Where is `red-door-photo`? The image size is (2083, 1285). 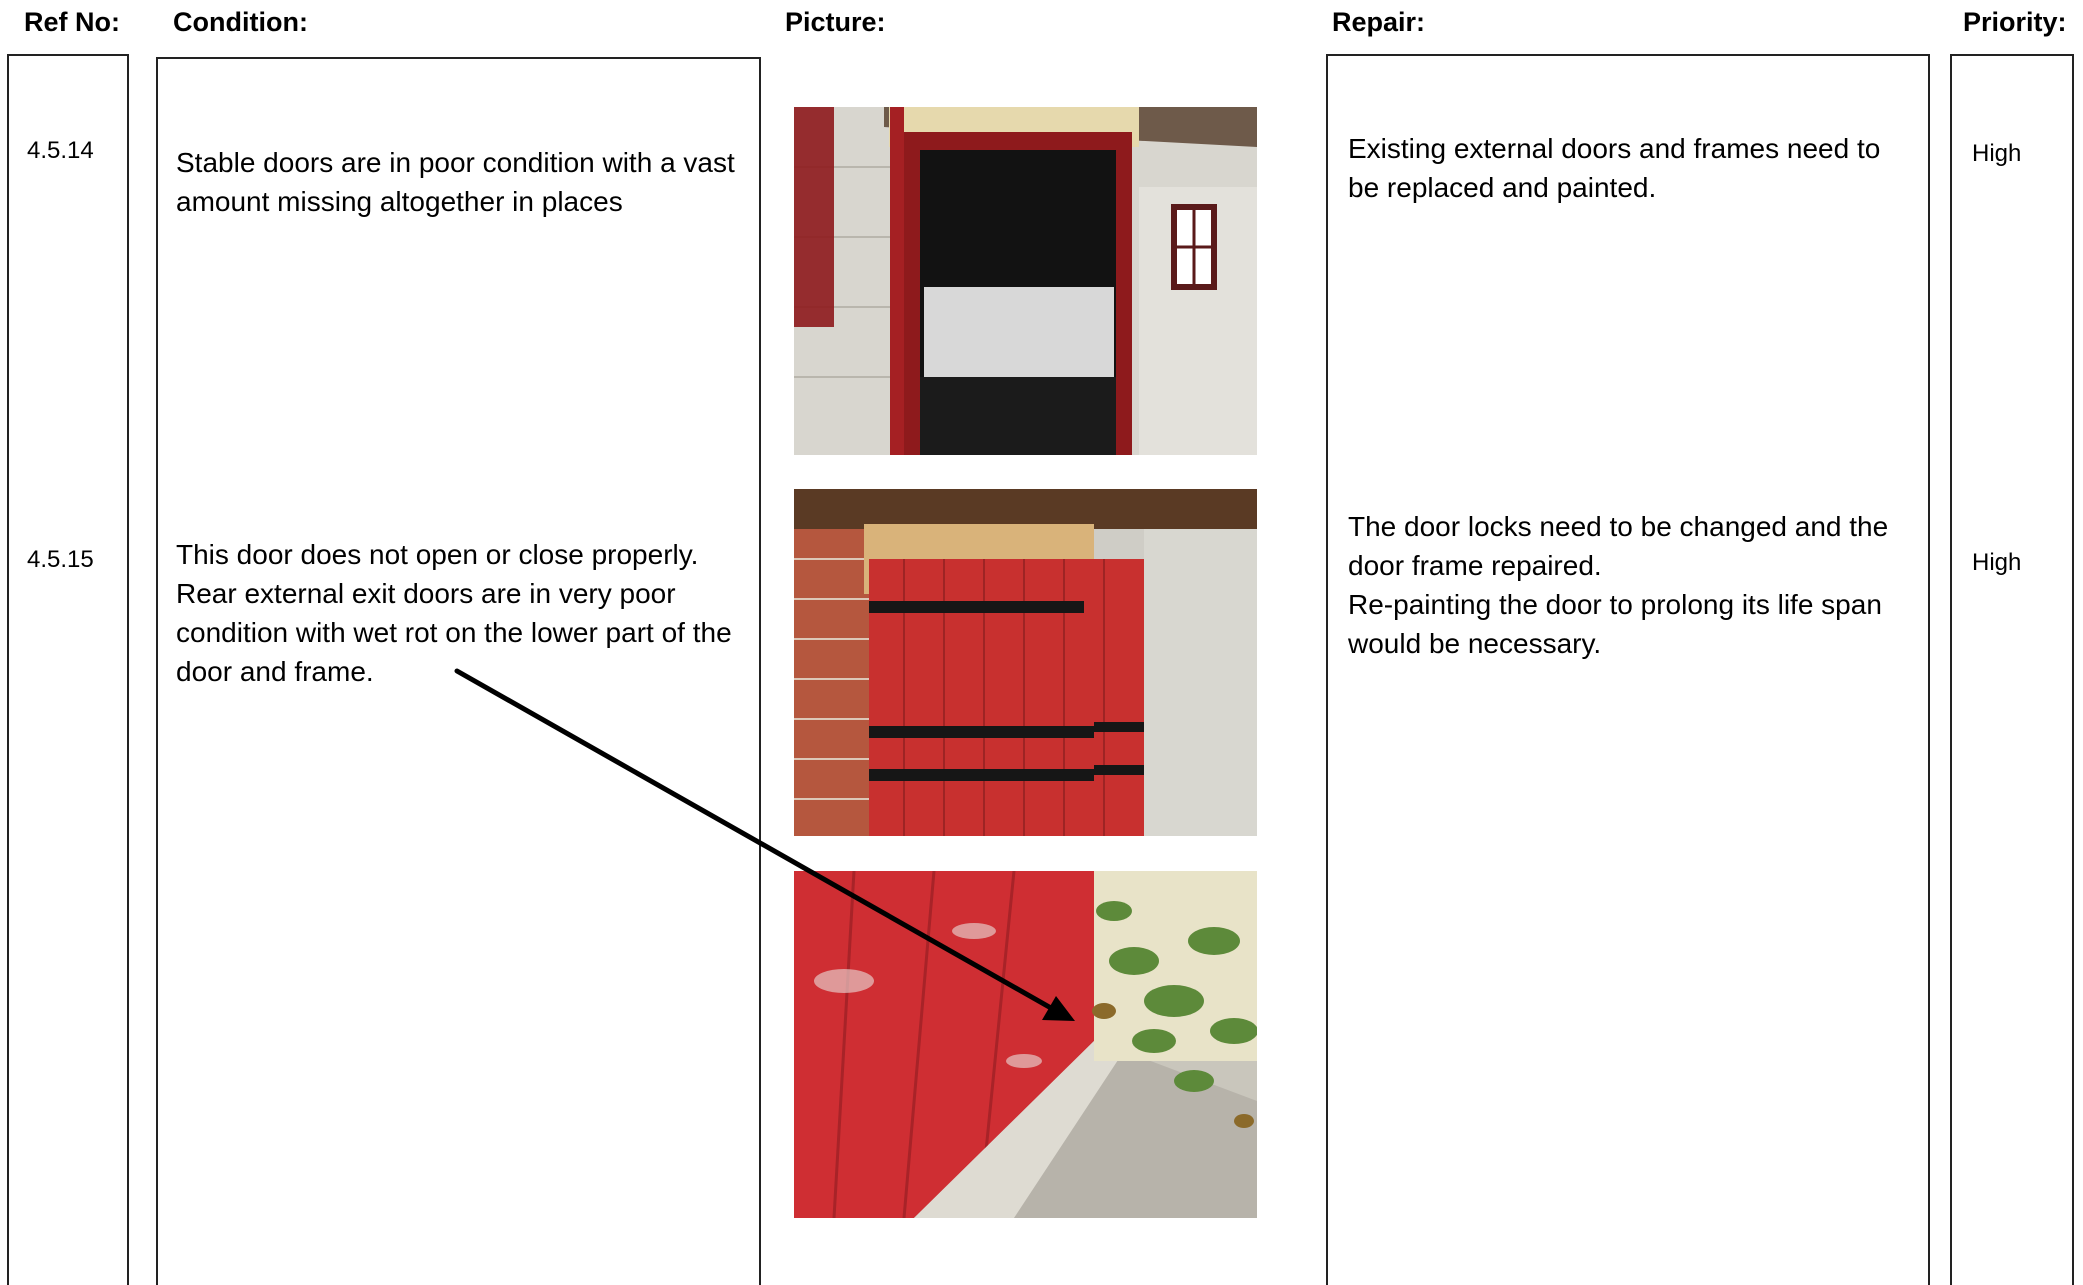 red-door-photo is located at coordinates (1025, 662).